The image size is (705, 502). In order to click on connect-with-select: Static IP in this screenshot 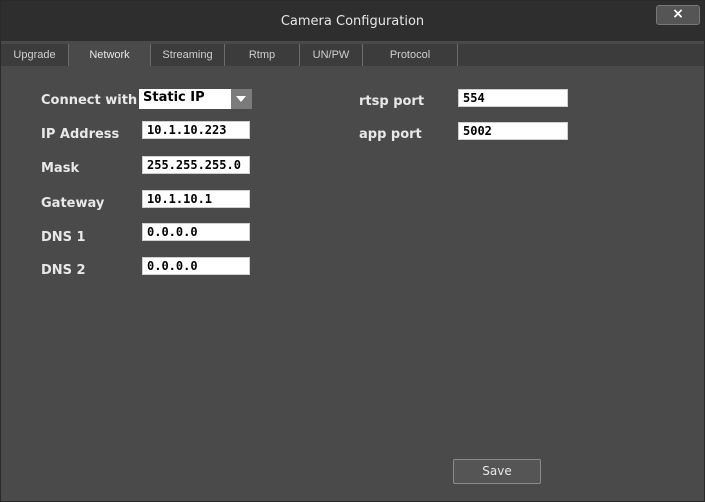, I will do `click(195, 99)`.